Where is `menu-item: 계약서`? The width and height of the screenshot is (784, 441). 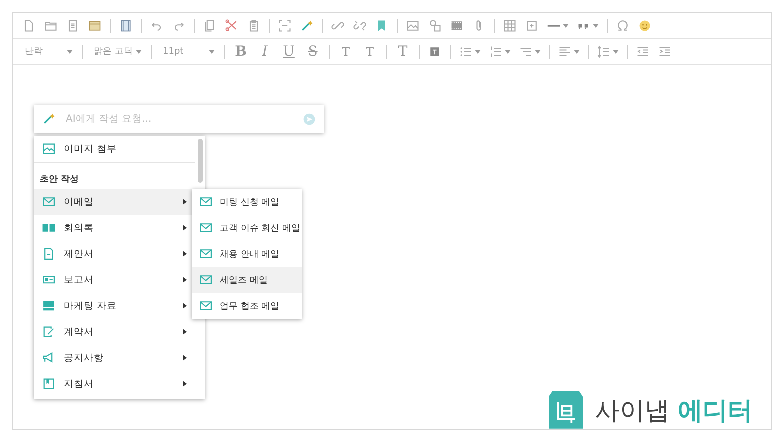 menu-item: 계약서 is located at coordinates (114, 332).